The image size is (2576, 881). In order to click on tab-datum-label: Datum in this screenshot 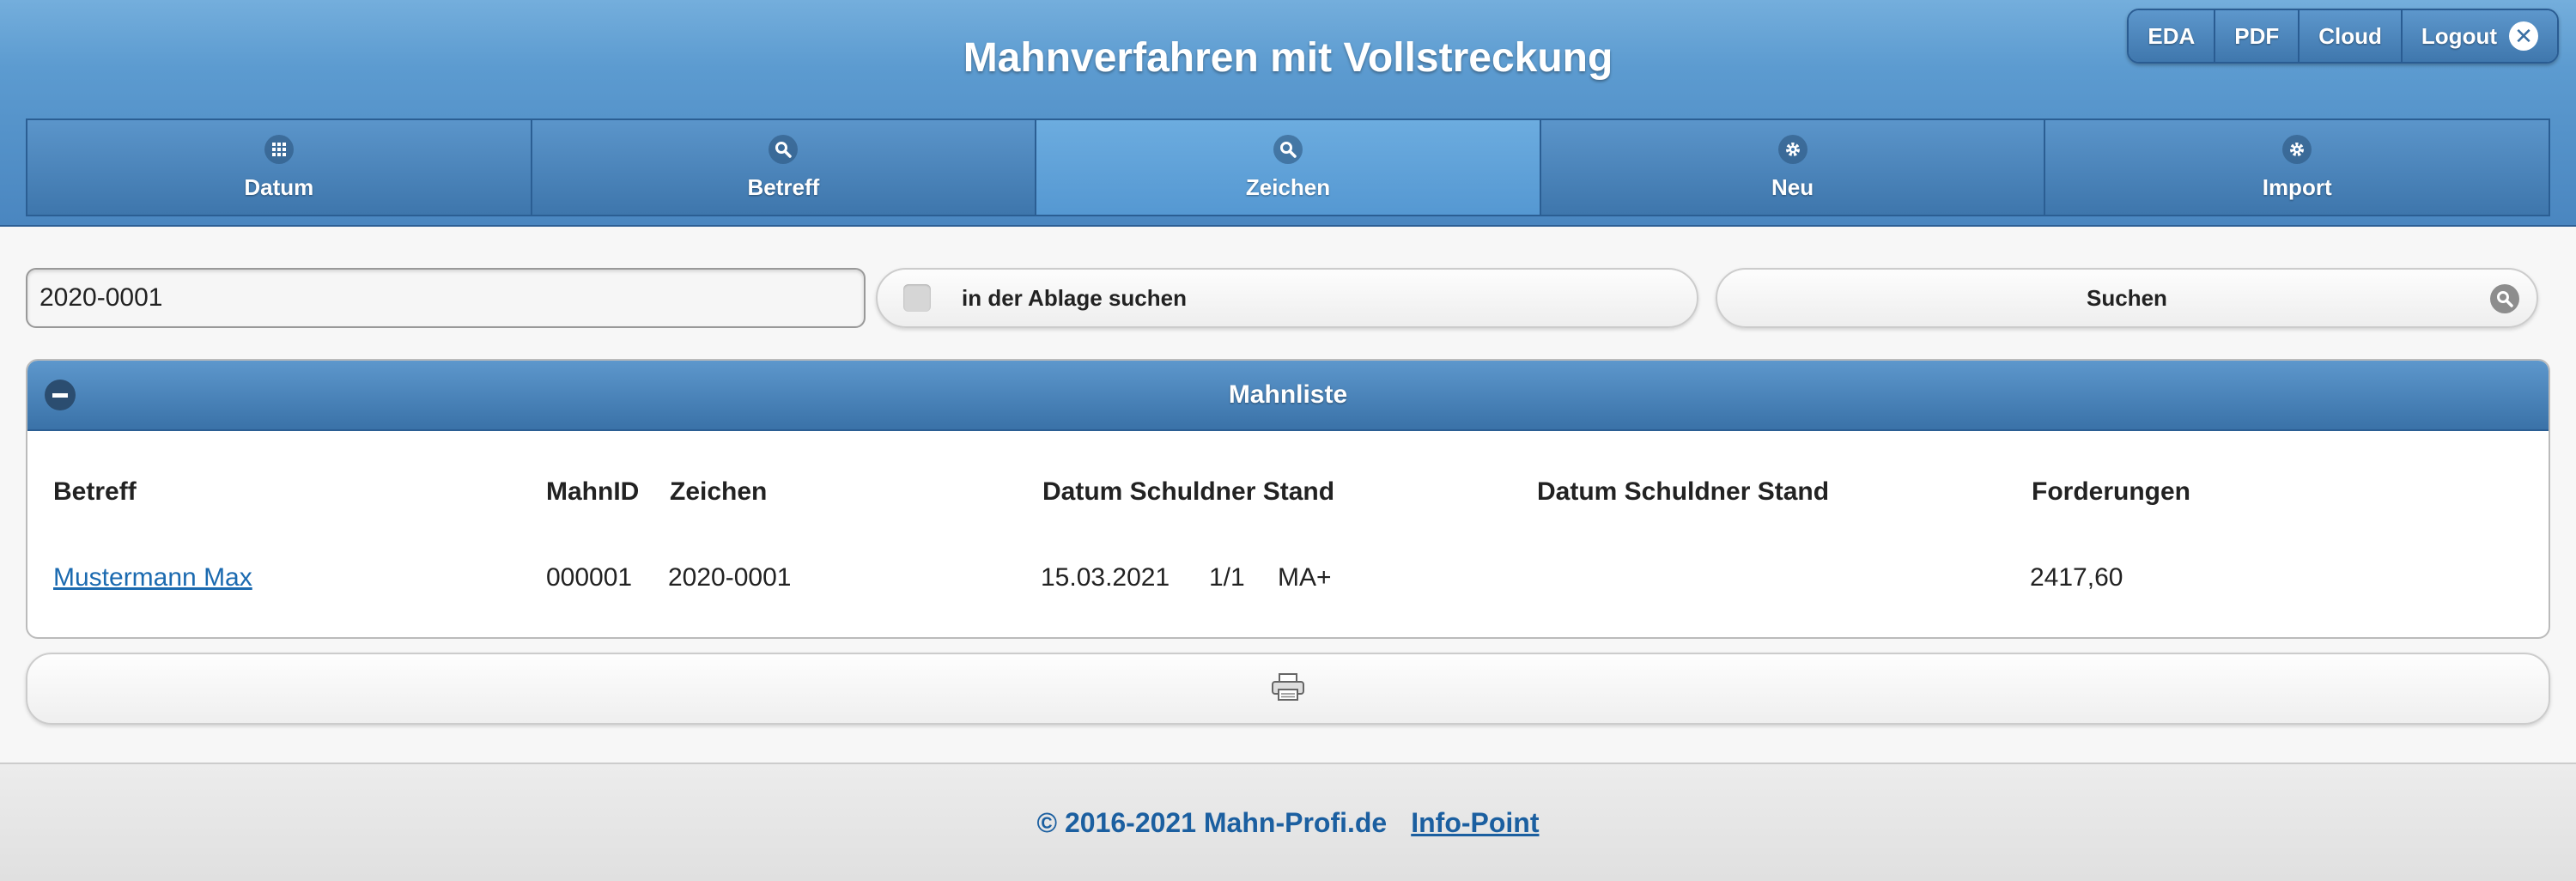, I will do `click(279, 186)`.